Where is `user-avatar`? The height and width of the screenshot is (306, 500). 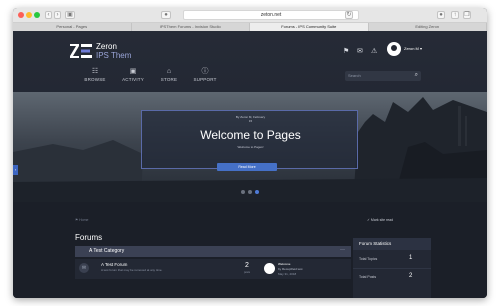 user-avatar is located at coordinates (394, 49).